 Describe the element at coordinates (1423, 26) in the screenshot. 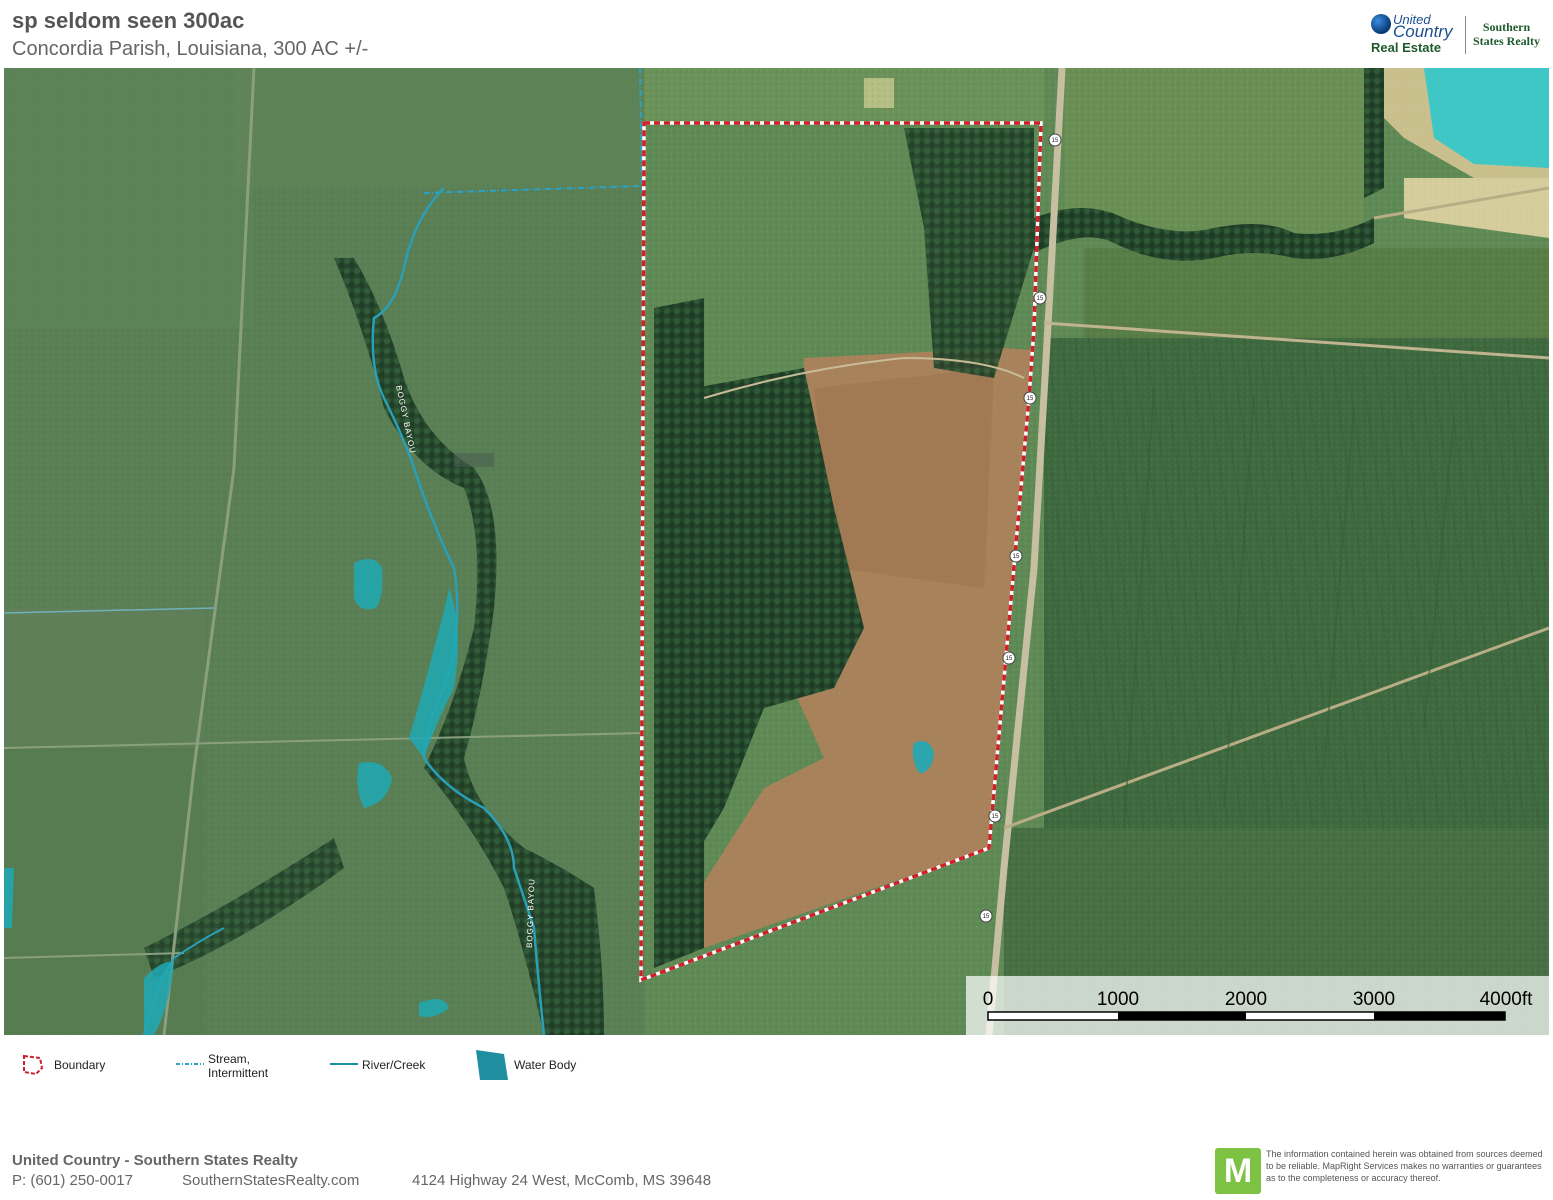

I see `logo-united-country: United Country` at that location.